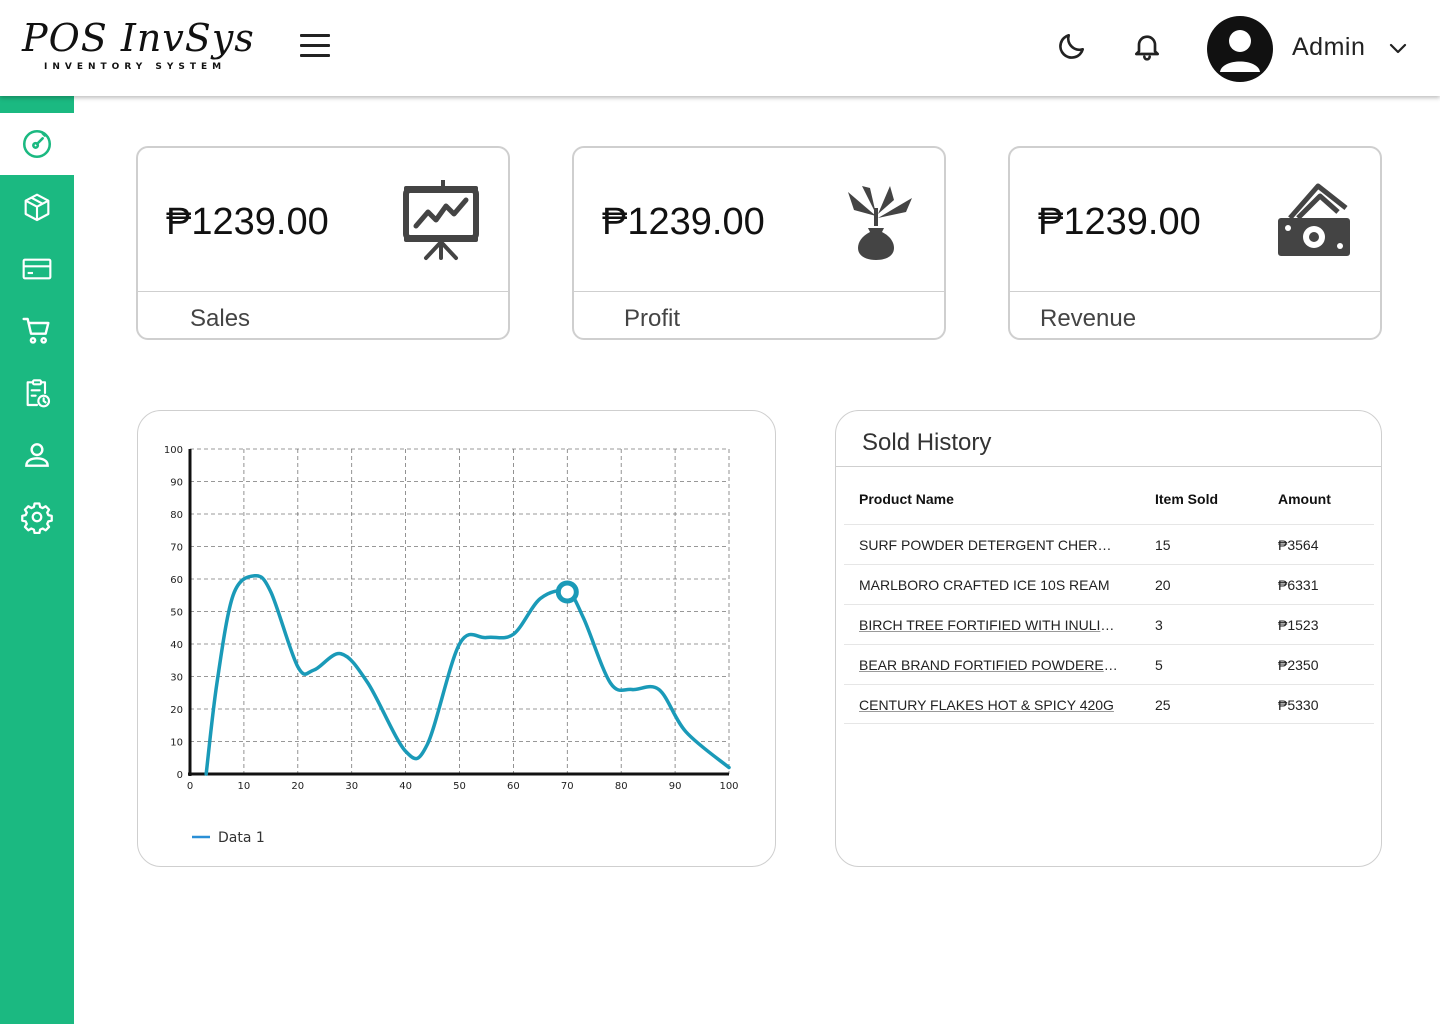 The image size is (1440, 1024). I want to click on x-tick-label: 80, so click(621, 786).